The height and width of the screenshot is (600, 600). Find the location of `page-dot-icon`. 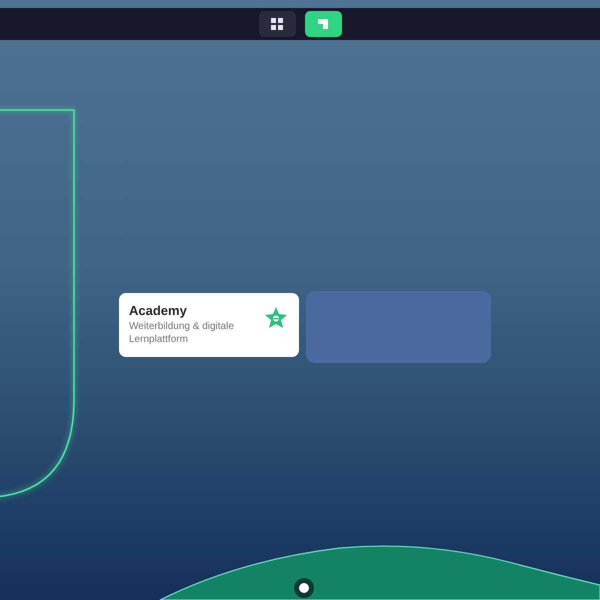

page-dot-icon is located at coordinates (304, 588).